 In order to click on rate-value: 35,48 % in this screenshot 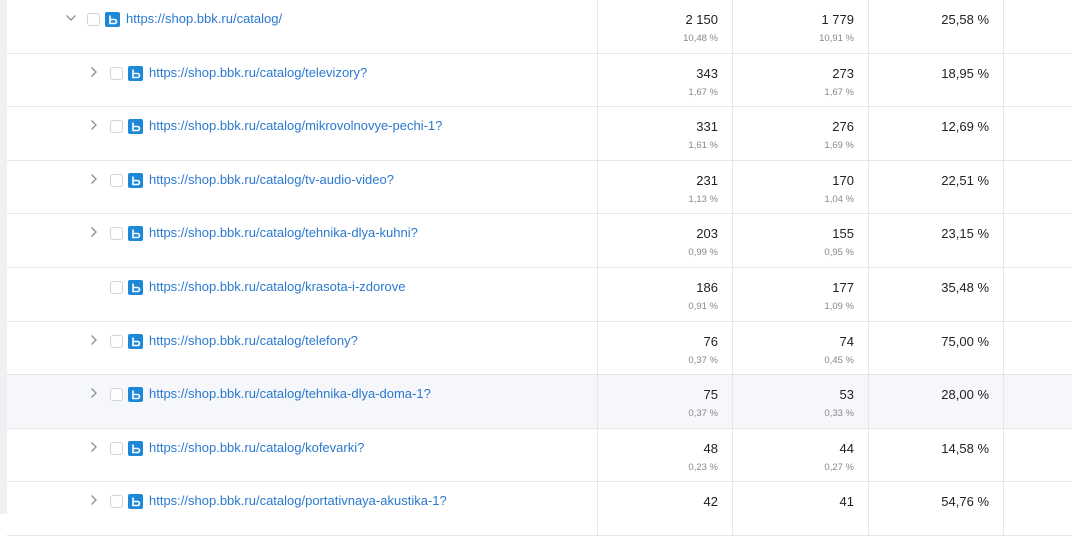, I will do `click(965, 287)`.